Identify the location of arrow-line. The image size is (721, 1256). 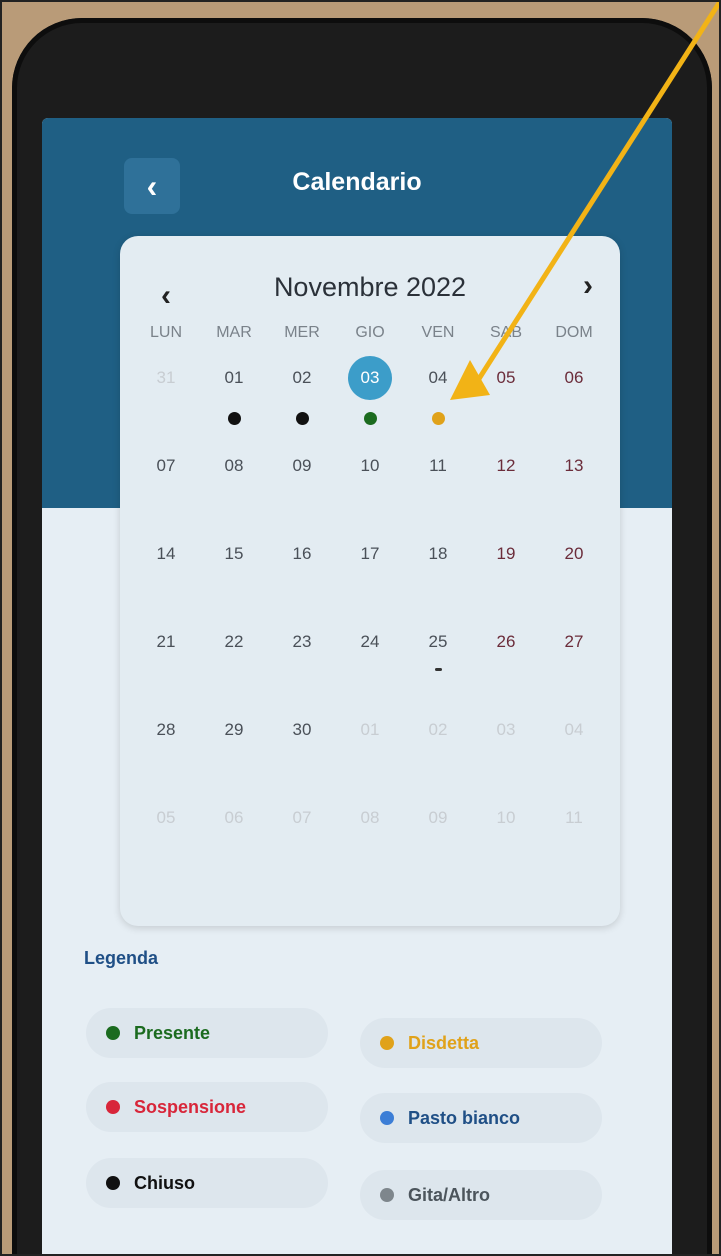
(596, 193).